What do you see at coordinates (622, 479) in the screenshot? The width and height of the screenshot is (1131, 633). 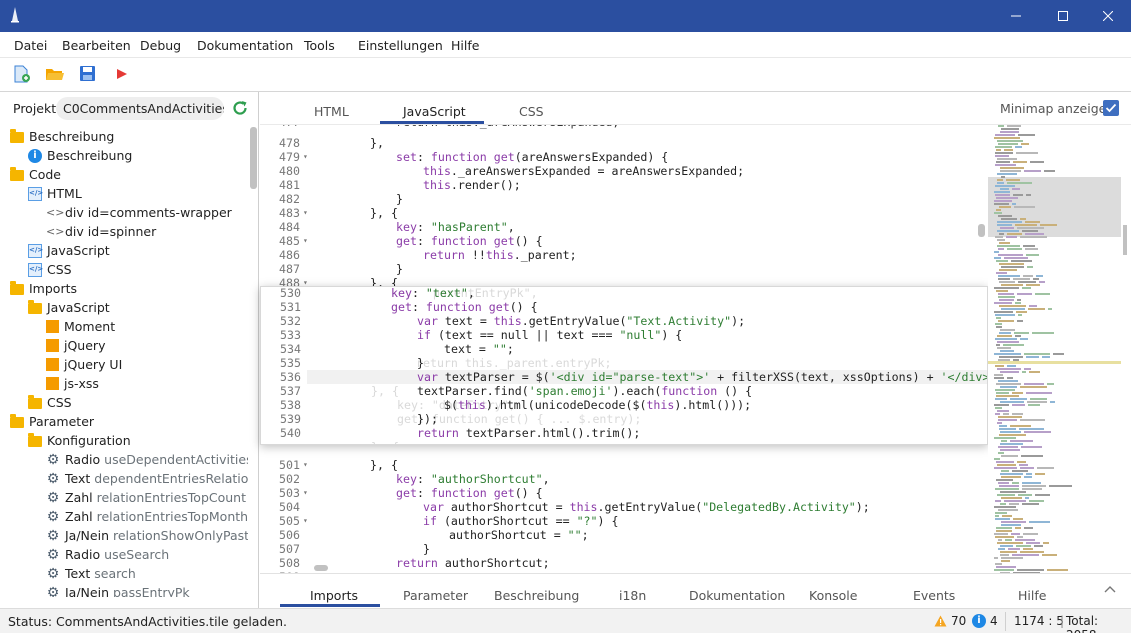 I see `code-line: 502 key: "authorShortcut",` at bounding box center [622, 479].